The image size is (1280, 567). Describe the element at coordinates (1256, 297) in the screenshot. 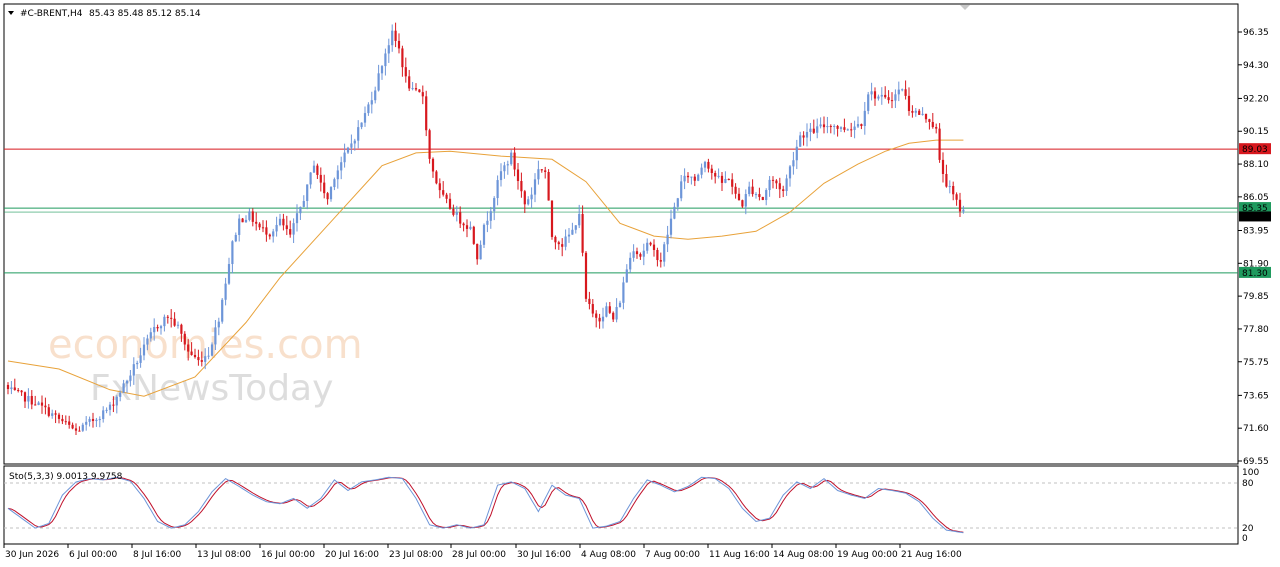

I see `y-tick-label: 79.85` at that location.